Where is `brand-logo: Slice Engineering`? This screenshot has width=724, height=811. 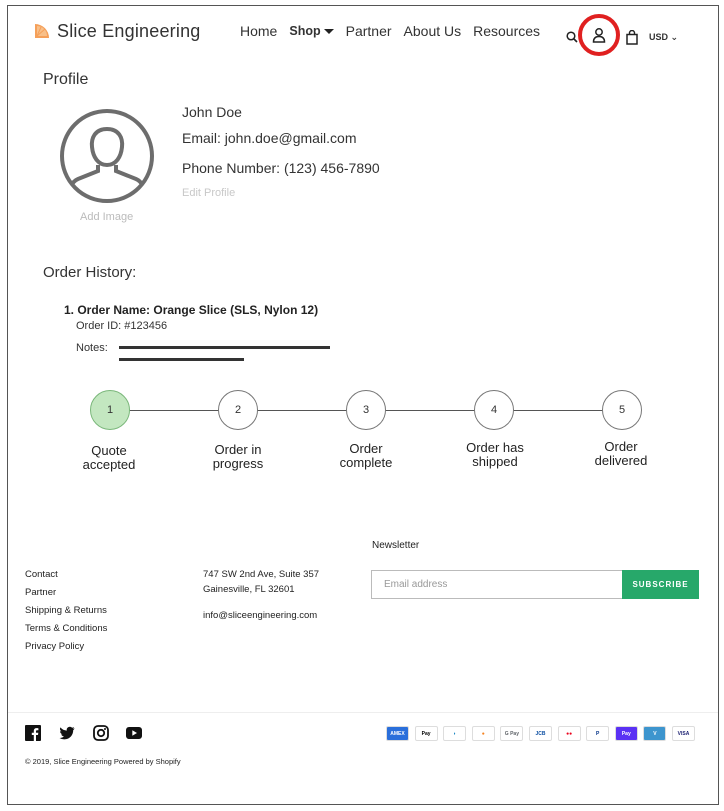
brand-logo: Slice Engineering is located at coordinates (117, 31).